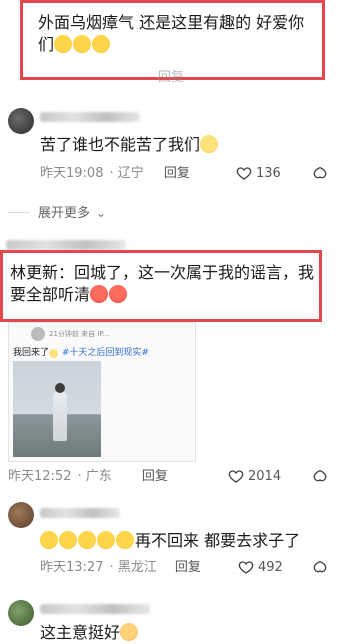 This screenshot has width=346, height=644. I want to click on comment-meta-2: 昨天19:08 · 辽宁 回复, so click(115, 173).